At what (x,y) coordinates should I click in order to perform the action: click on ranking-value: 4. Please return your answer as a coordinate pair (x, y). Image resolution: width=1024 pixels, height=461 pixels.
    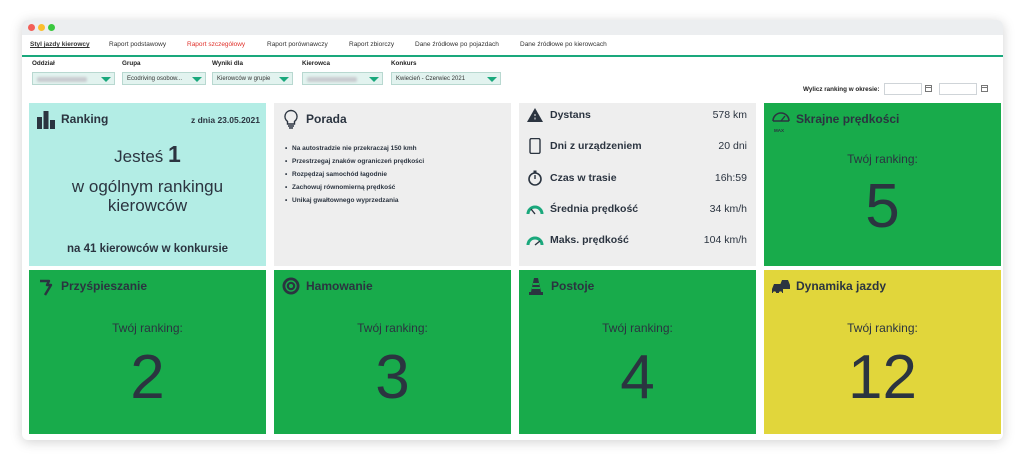
    Looking at the image, I should click on (637, 377).